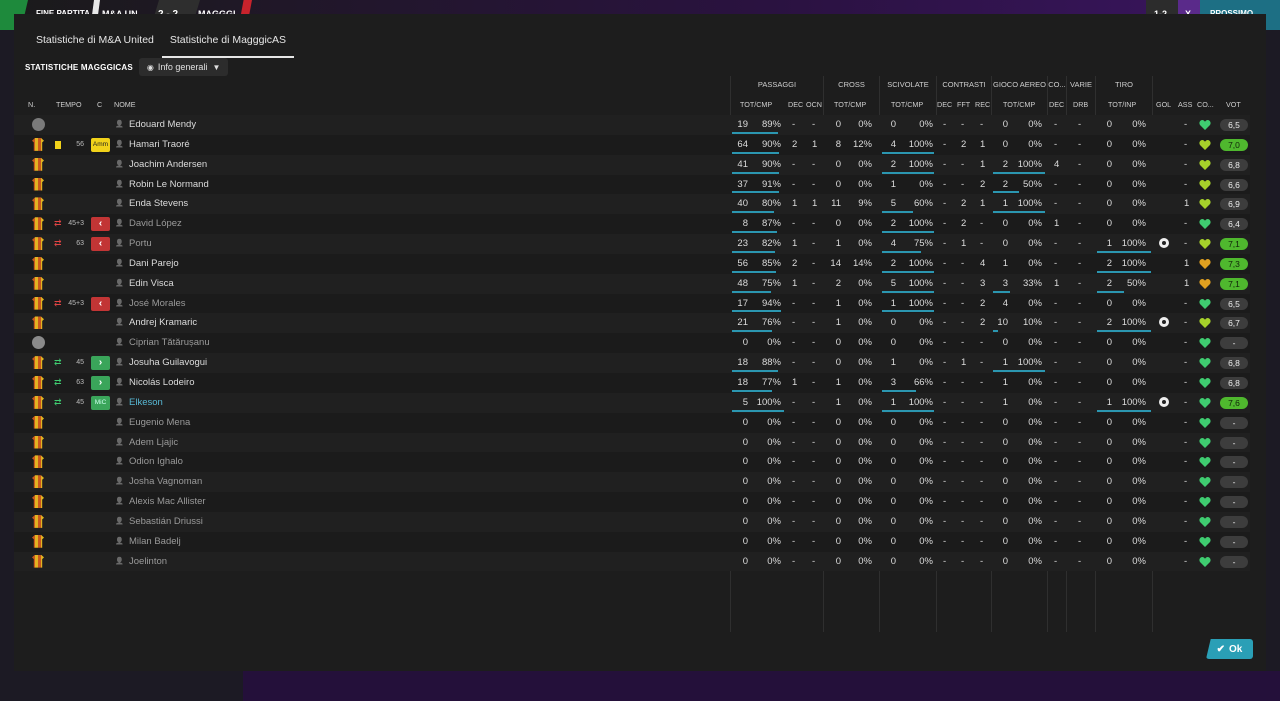  I want to click on pass-completion-bar, so click(754, 271).